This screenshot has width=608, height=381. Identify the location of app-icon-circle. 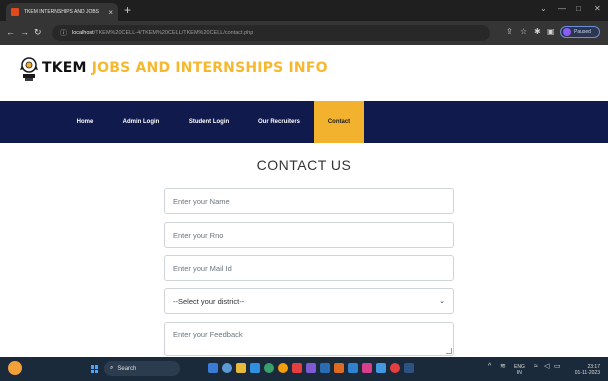
(395, 368).